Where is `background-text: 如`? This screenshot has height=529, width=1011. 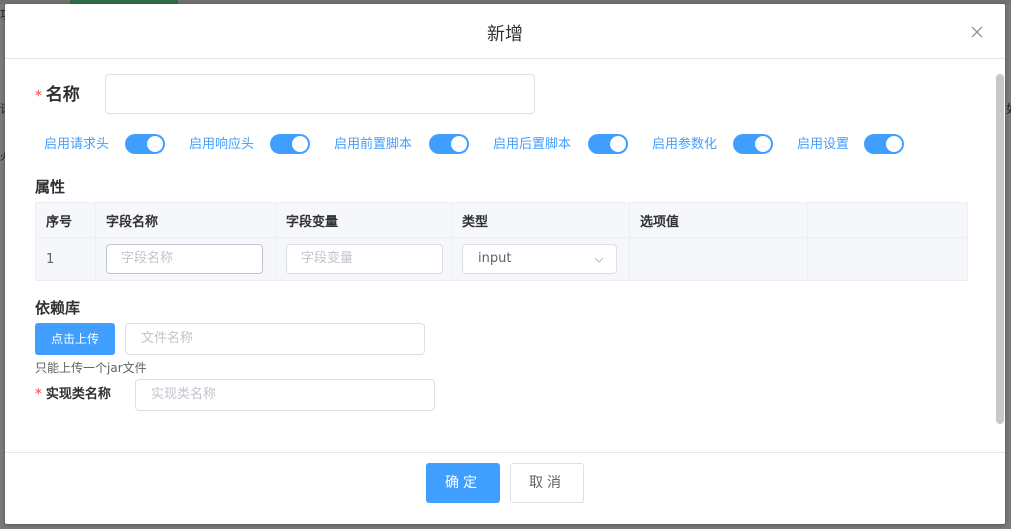 background-text: 如 is located at coordinates (1008, 108).